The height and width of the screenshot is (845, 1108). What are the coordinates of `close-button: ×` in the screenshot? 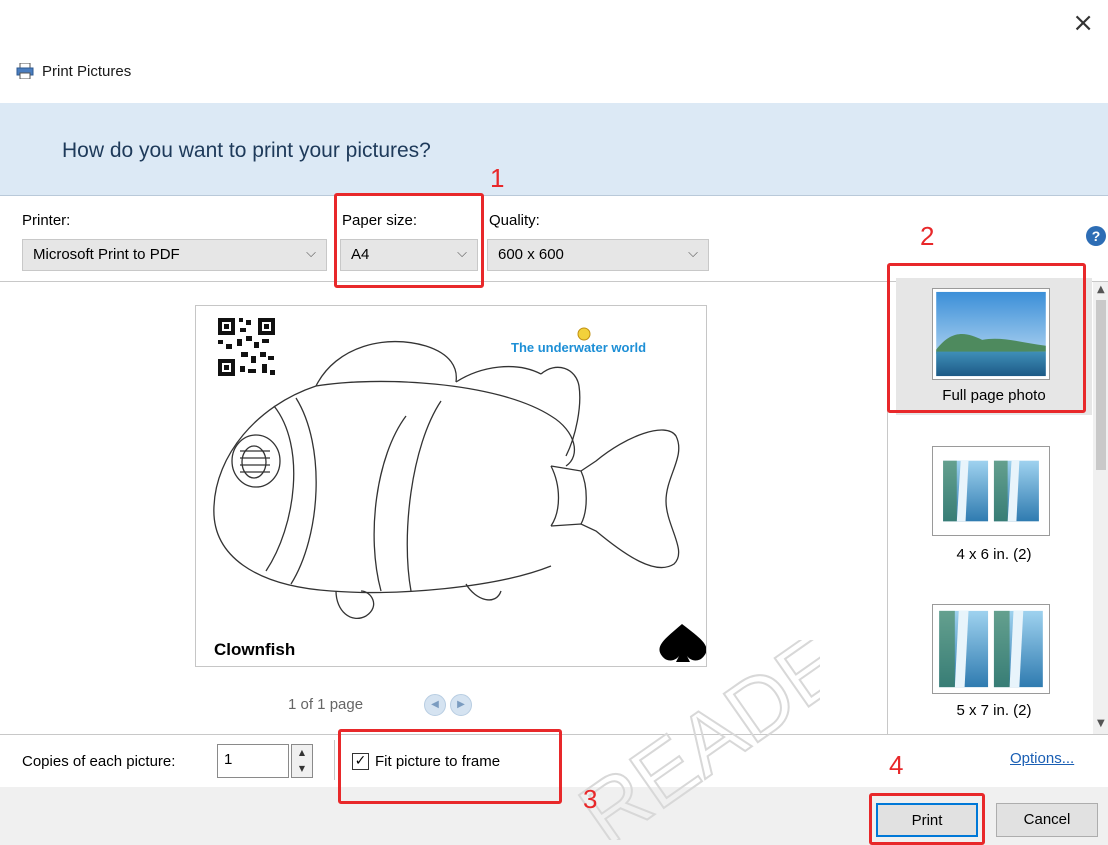 It's located at (1083, 23).